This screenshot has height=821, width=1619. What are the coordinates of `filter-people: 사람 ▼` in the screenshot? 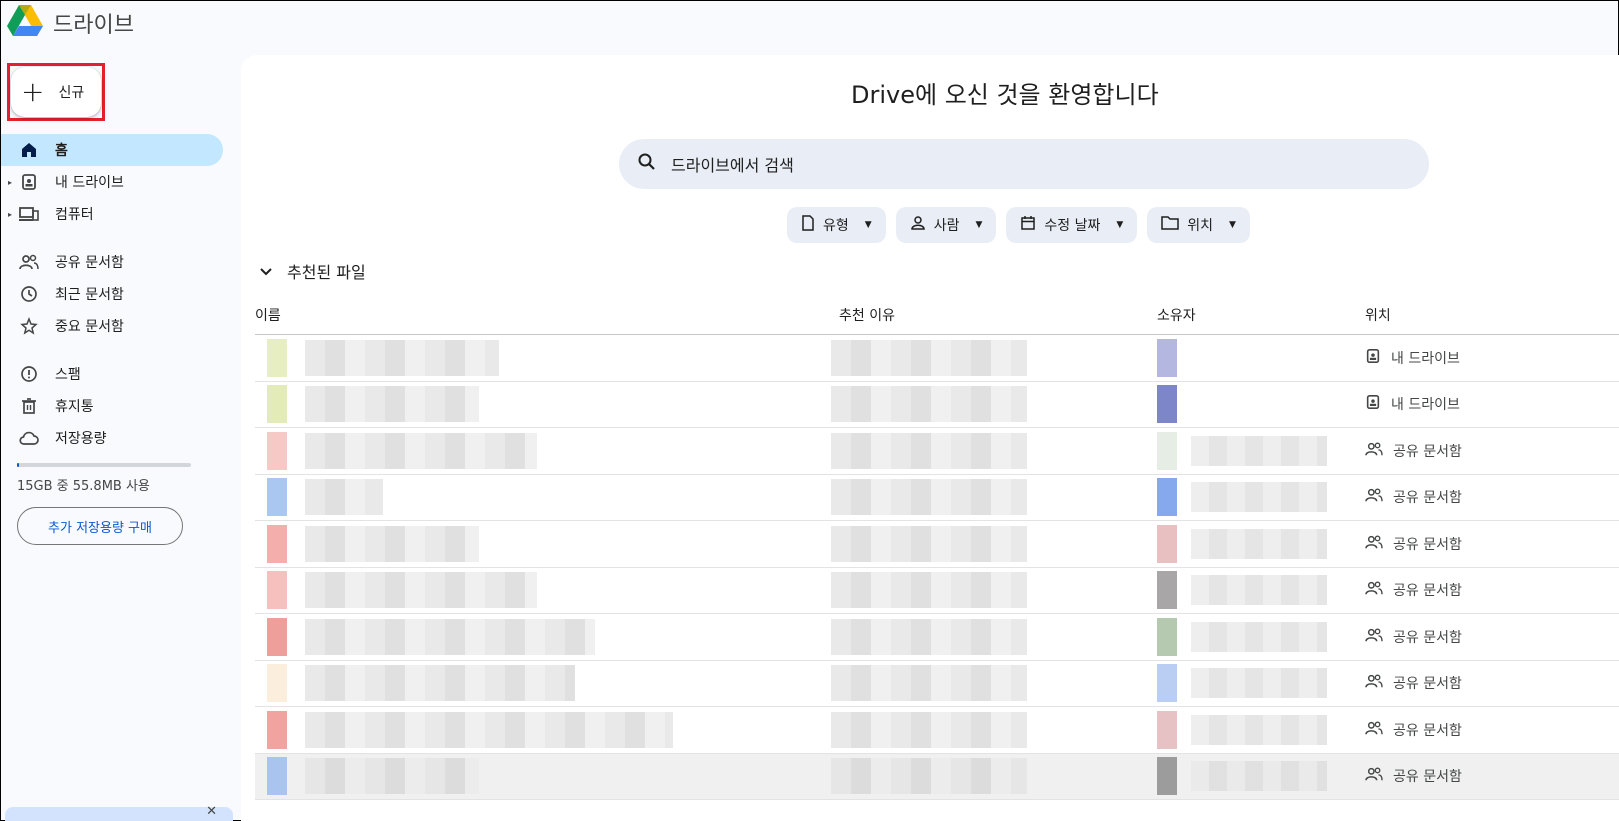 It's located at (946, 225).